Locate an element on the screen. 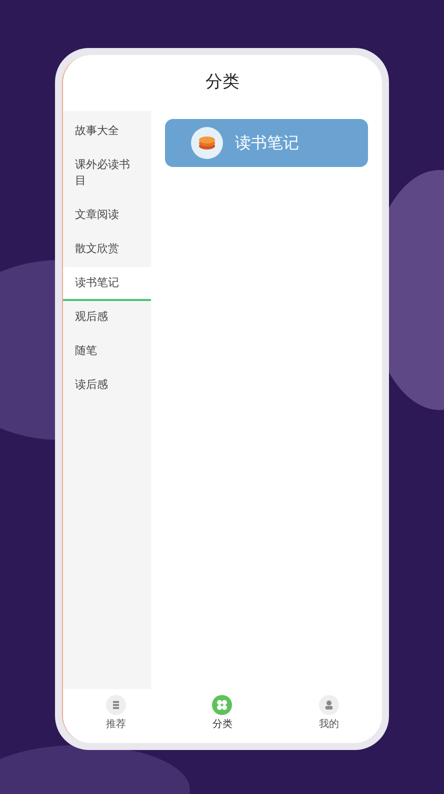  category-item: 随笔 is located at coordinates (107, 352).